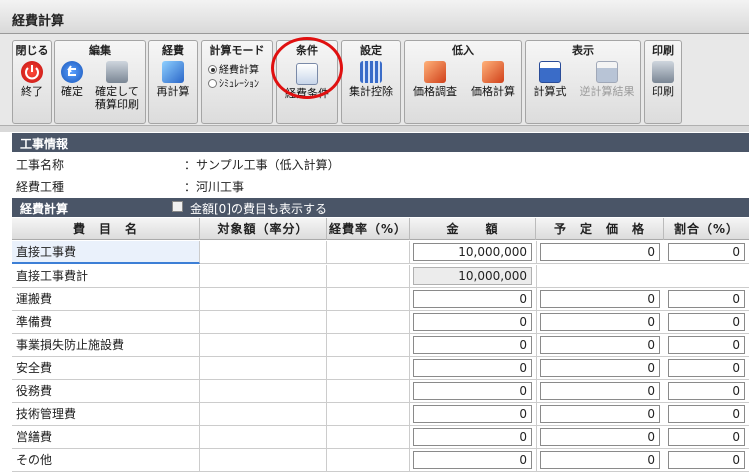  Describe the element at coordinates (177, 206) in the screenshot. I see `show-zero-checkbox` at that location.